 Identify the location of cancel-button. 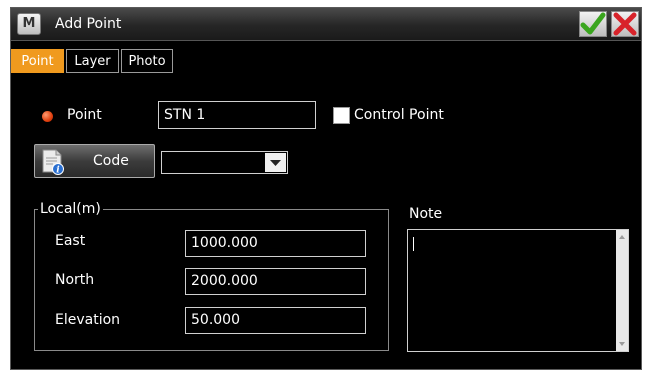
(625, 24).